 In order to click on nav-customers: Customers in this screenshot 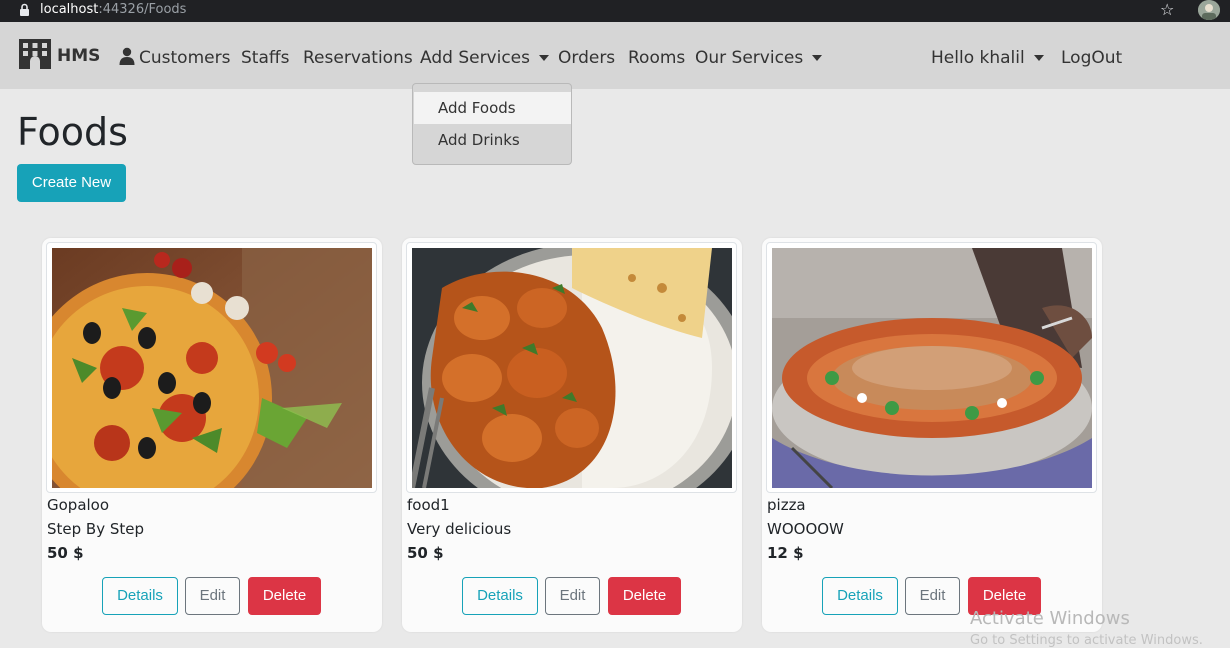, I will do `click(174, 58)`.